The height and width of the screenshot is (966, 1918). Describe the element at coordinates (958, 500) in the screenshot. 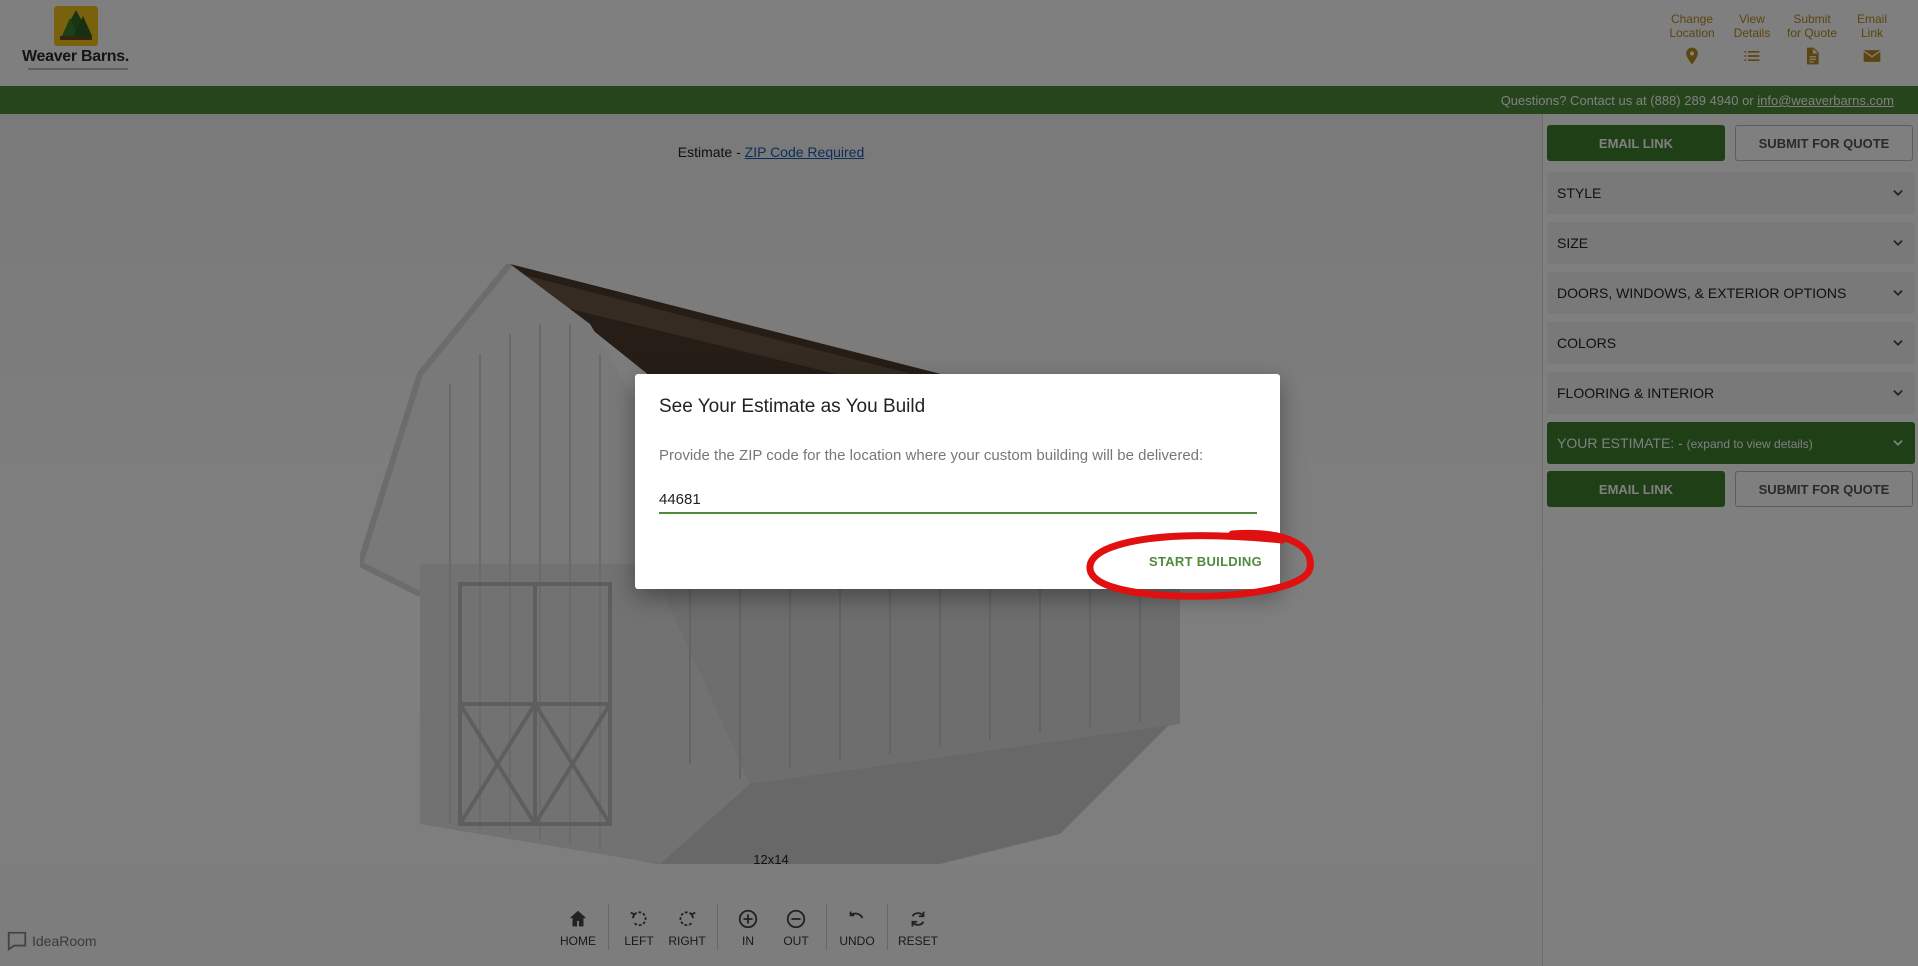

I see `zip-code-input` at that location.